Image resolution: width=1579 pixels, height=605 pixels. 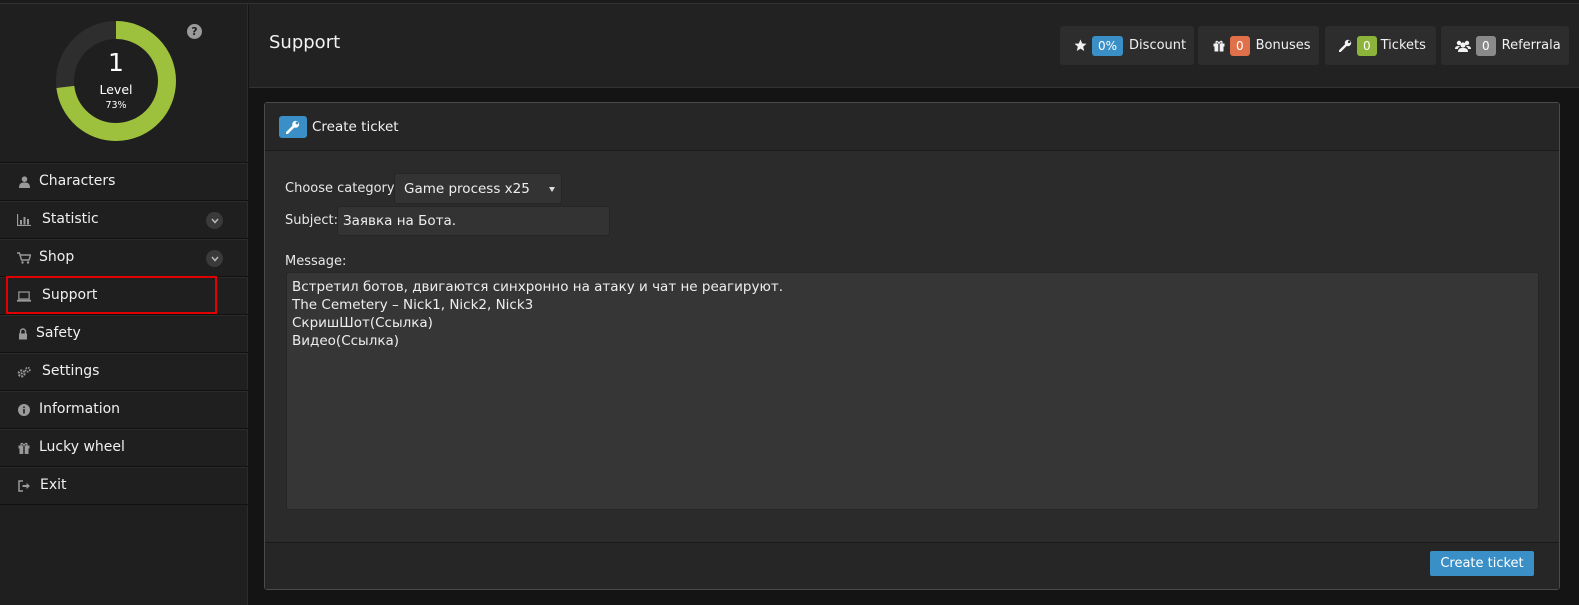 What do you see at coordinates (70, 219) in the screenshot?
I see `sidebar-item-label: Statistic` at bounding box center [70, 219].